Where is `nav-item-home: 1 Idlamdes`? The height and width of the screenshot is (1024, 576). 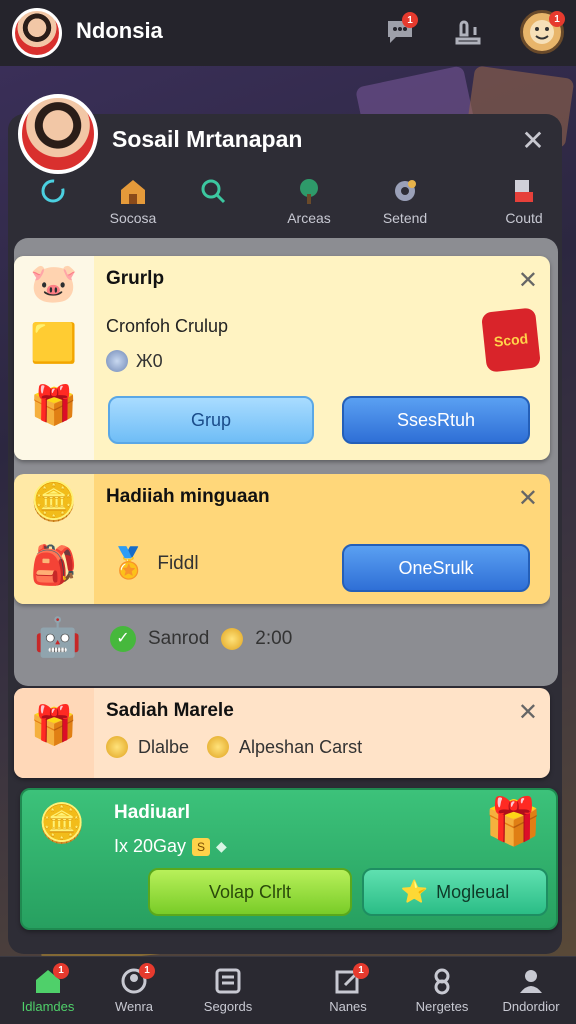 nav-item-home: 1 Idlamdes is located at coordinates (48, 990).